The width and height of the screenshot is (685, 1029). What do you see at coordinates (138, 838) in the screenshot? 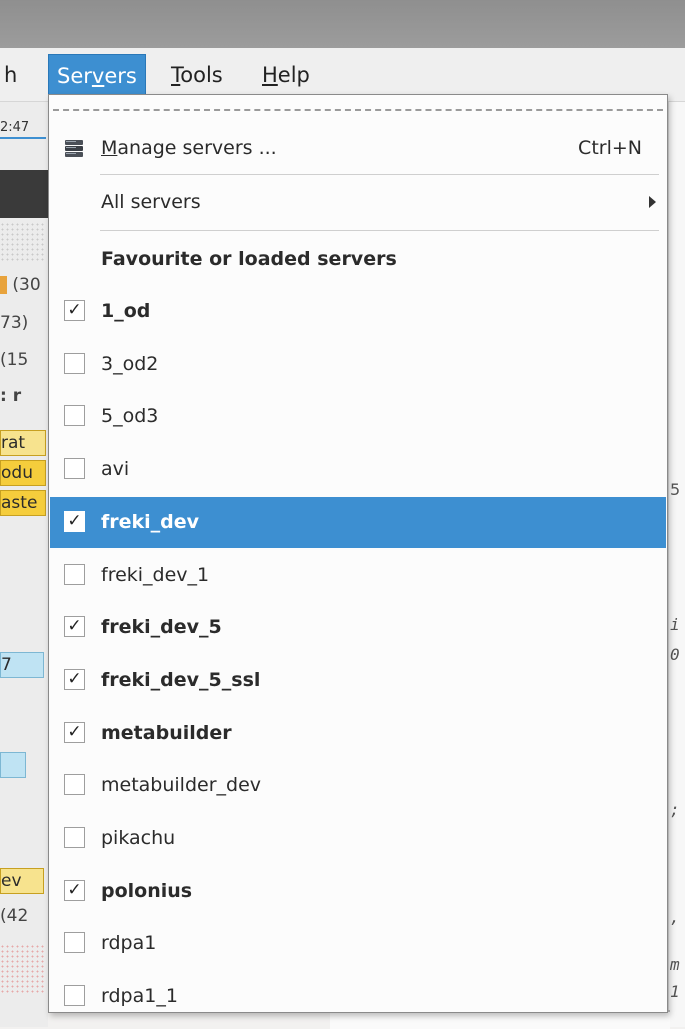
I see `server-item-label: pikachu` at bounding box center [138, 838].